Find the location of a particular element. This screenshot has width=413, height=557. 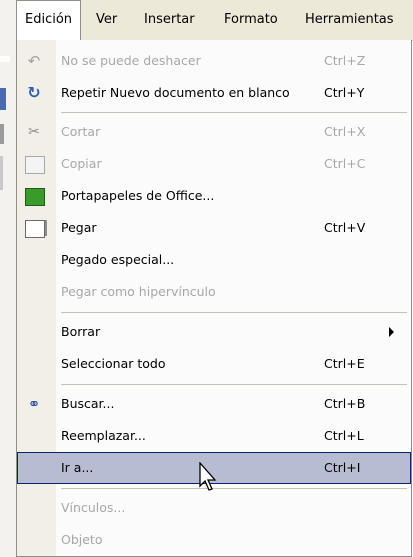

menu-herramientas: Herramientas is located at coordinates (349, 20).